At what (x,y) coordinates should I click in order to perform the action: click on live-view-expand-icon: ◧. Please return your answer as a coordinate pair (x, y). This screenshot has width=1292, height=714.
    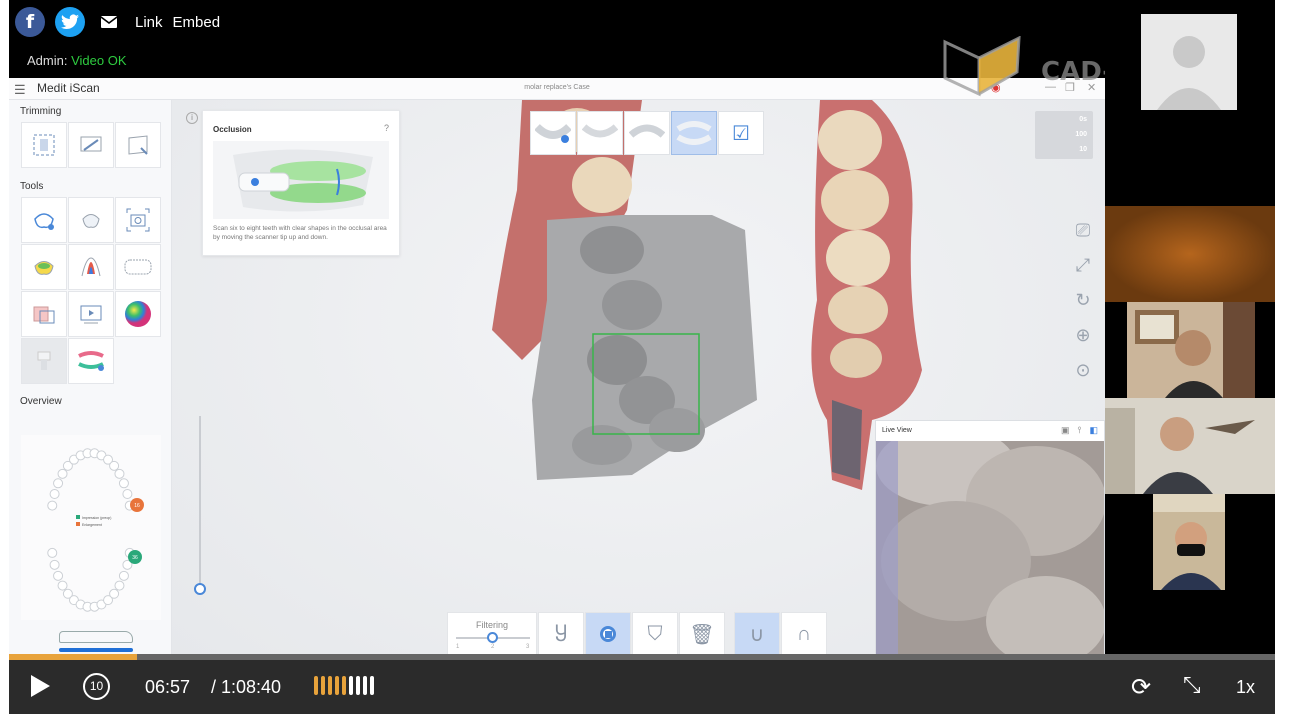
    Looking at the image, I should click on (1093, 430).